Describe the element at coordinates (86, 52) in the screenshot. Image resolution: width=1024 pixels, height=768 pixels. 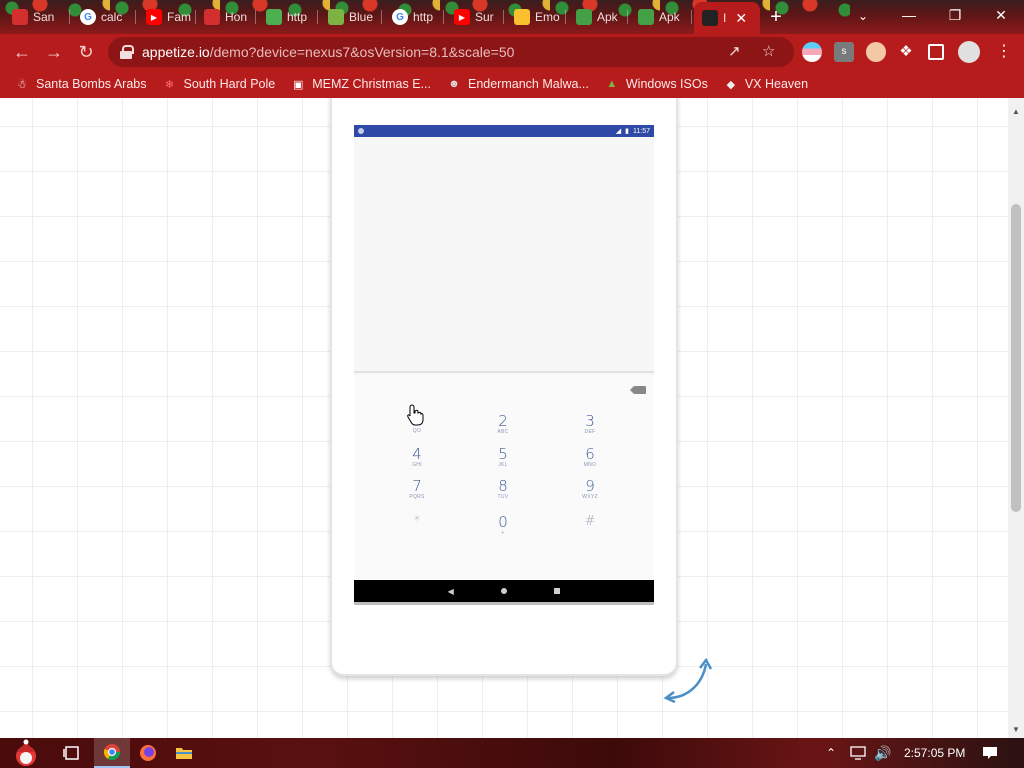
I see `reload-icon: ↻` at that location.